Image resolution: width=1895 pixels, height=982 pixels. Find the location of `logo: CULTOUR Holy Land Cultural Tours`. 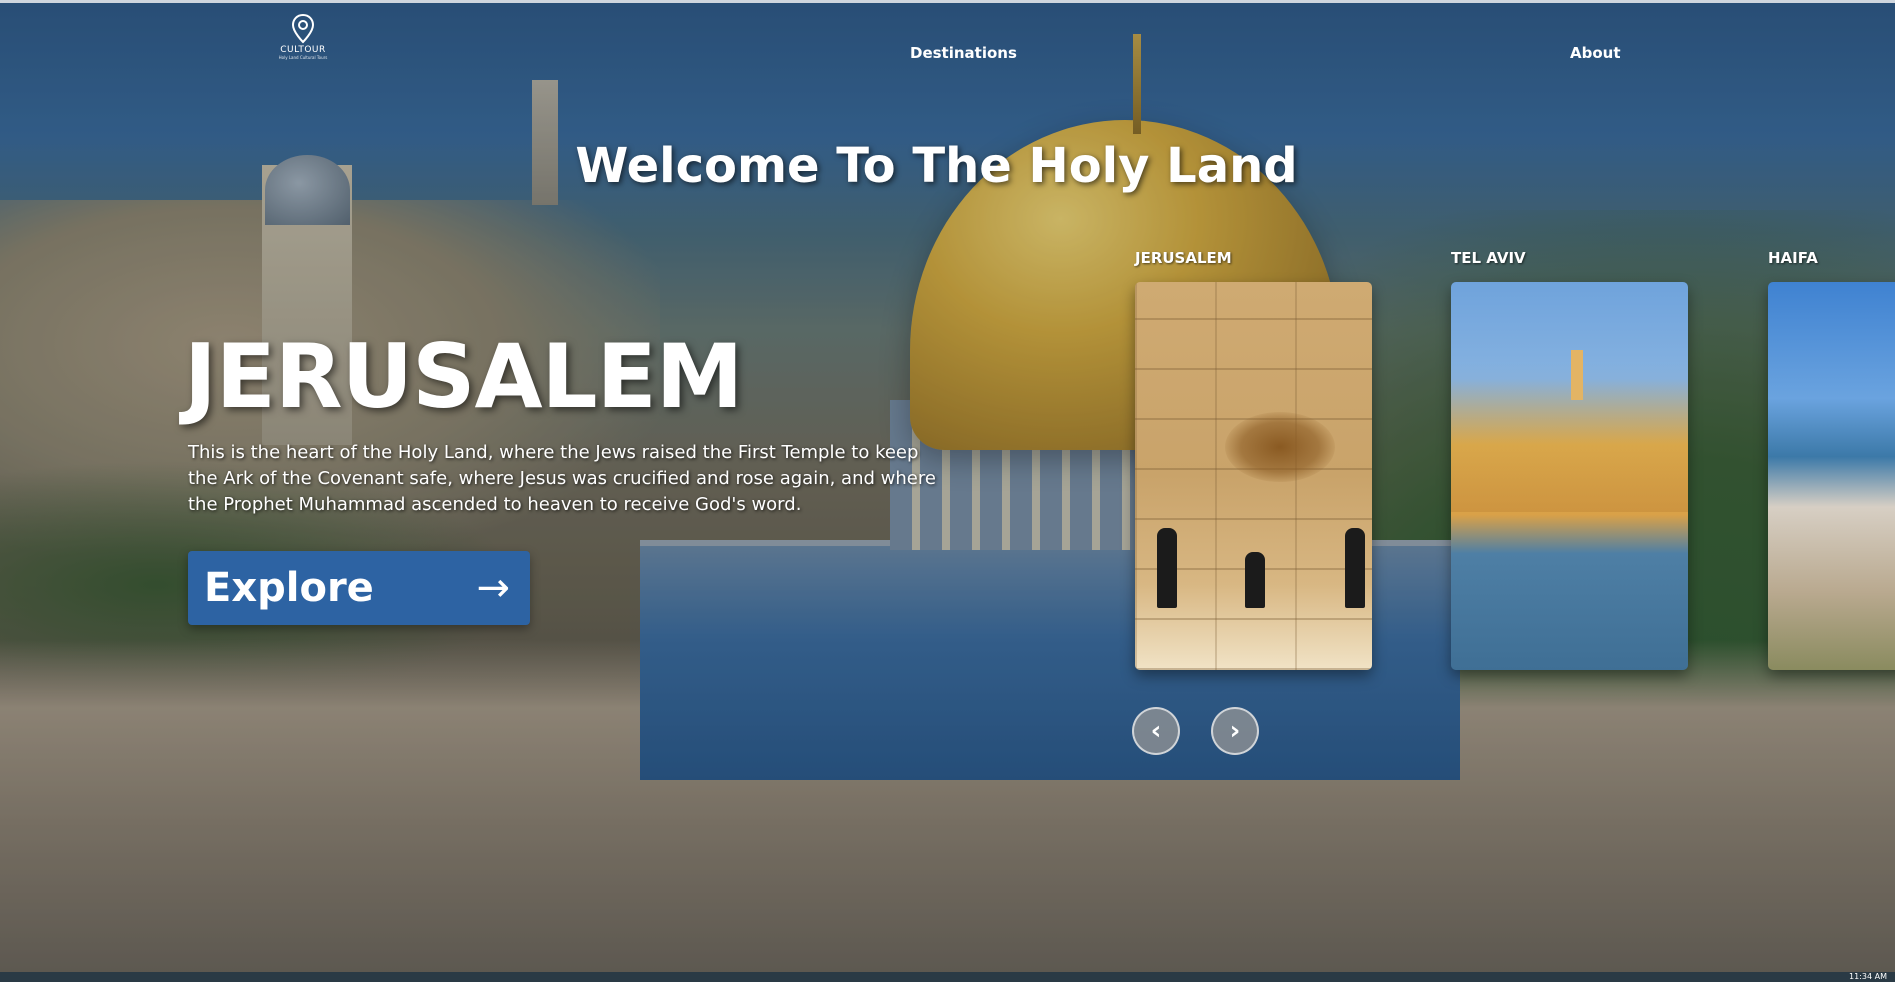

logo: CULTOUR Holy Land Cultural Tours is located at coordinates (303, 45).